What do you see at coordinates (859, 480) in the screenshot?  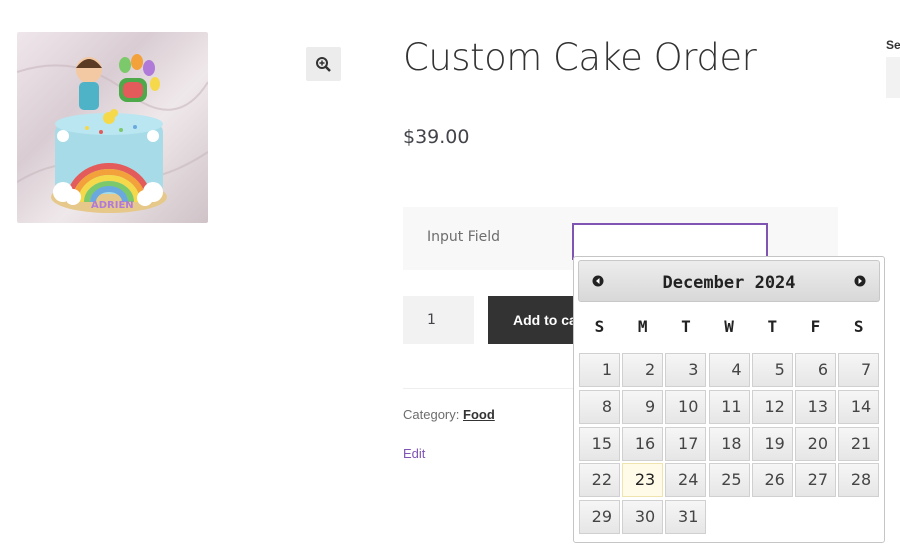 I see `calendar-day: 28` at bounding box center [859, 480].